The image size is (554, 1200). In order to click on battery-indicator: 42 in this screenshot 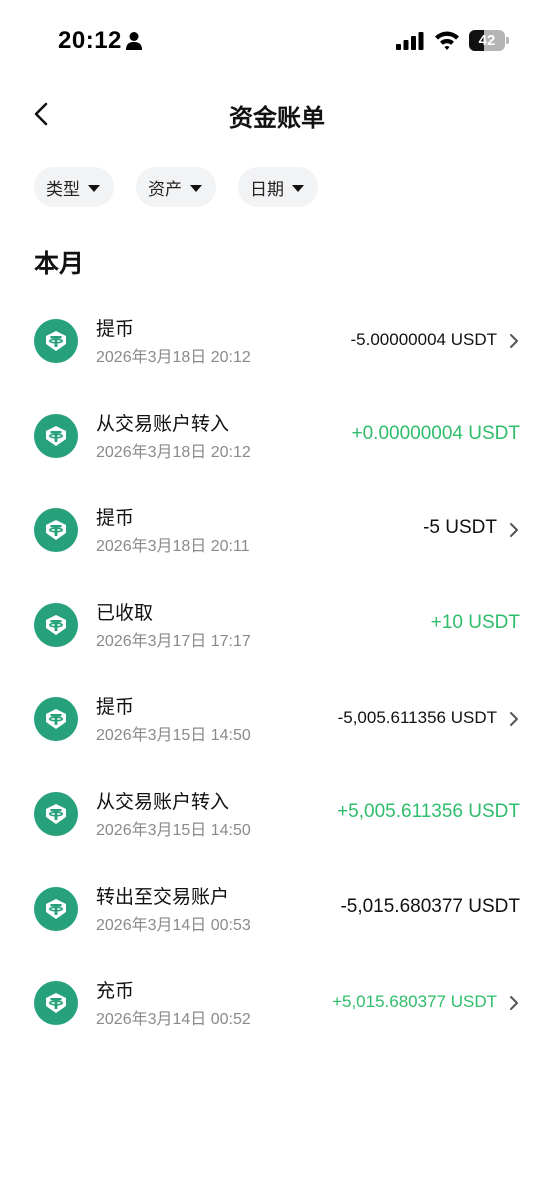, I will do `click(489, 40)`.